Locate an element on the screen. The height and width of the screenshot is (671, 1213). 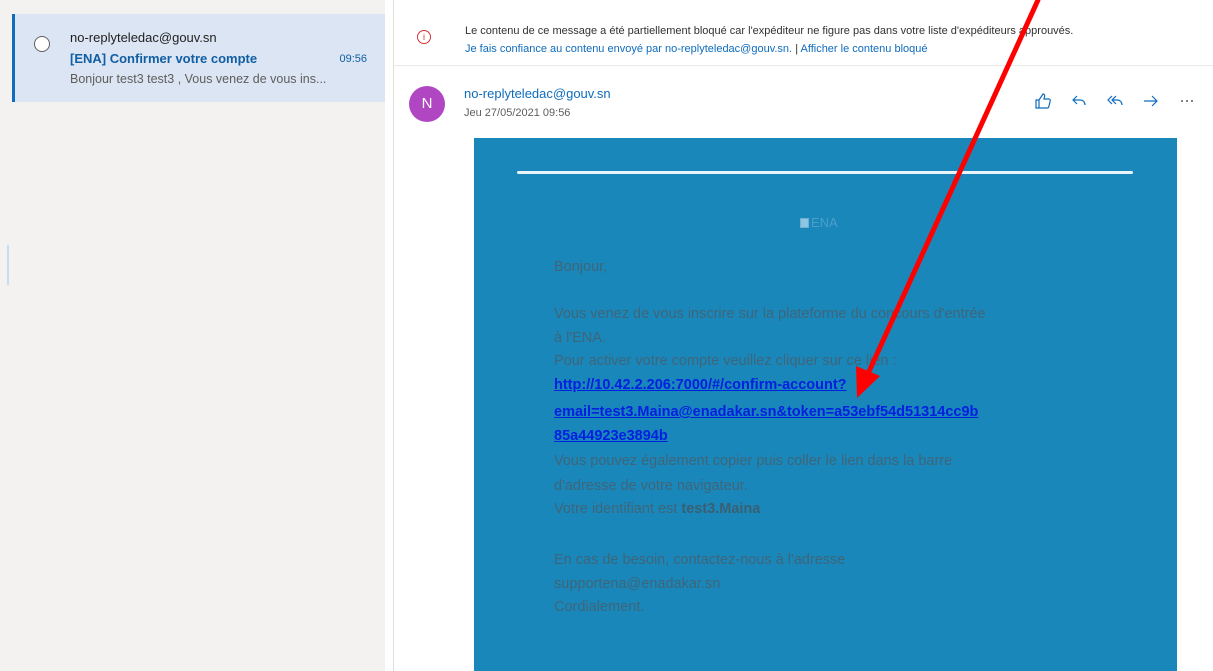
body-text-line: à l'ENA. is located at coordinates (580, 338).